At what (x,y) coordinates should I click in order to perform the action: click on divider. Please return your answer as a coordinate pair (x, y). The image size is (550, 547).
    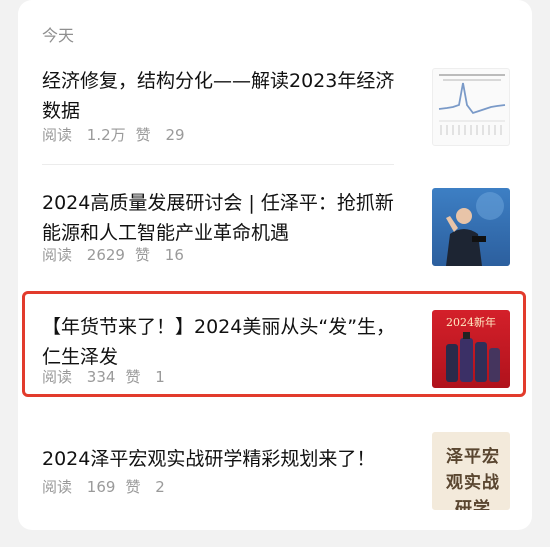
    Looking at the image, I should click on (218, 164).